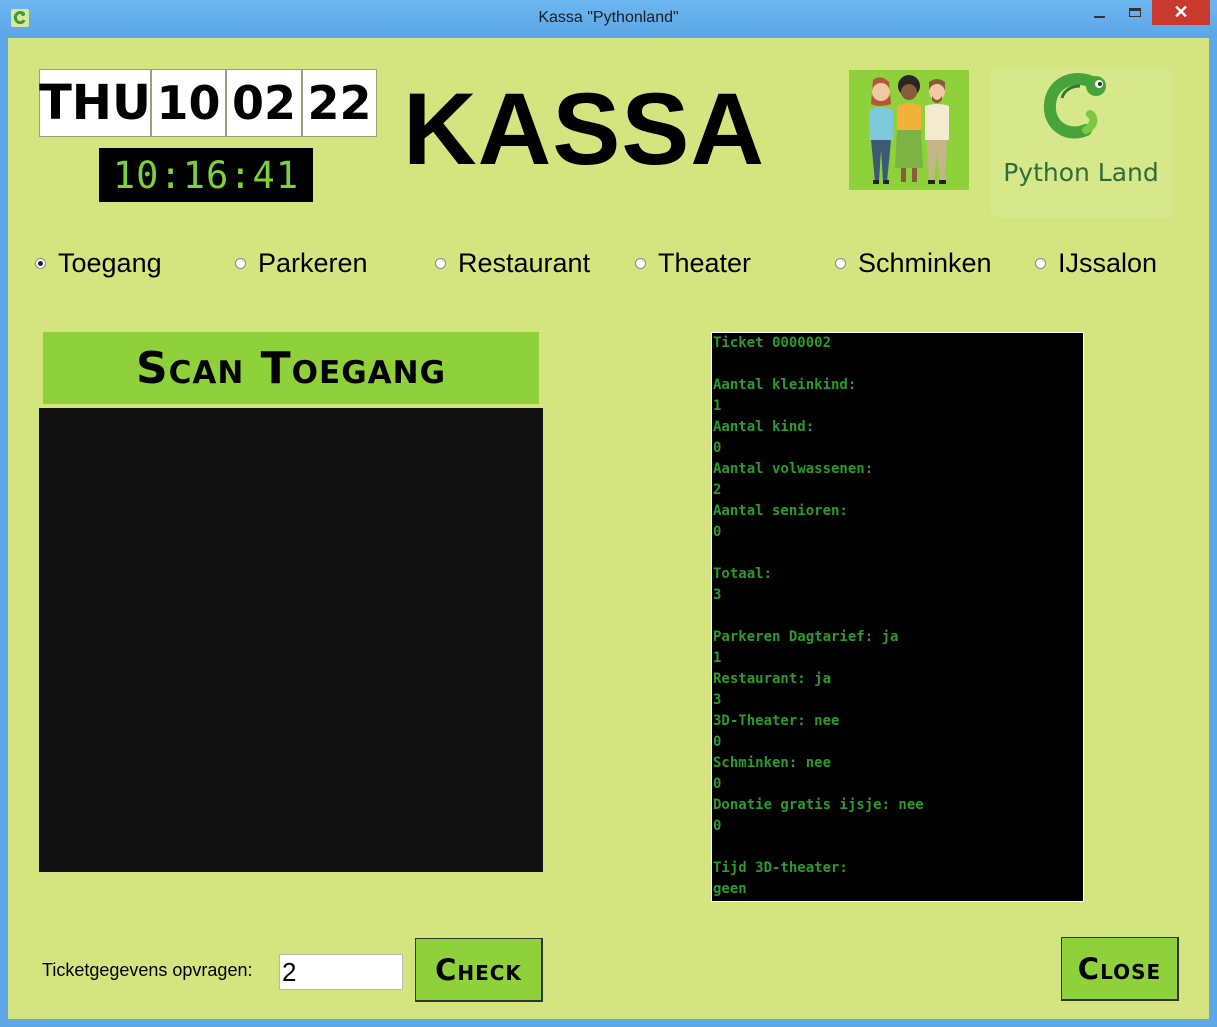 The height and width of the screenshot is (1027, 1217). I want to click on mode-radio-theater: Theater, so click(693, 263).